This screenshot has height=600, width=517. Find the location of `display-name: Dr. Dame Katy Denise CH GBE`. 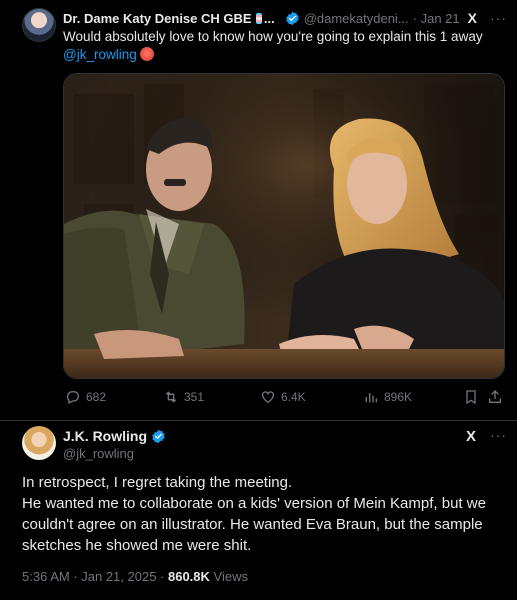

display-name: Dr. Dame Katy Denise CH GBE is located at coordinates (157, 18).